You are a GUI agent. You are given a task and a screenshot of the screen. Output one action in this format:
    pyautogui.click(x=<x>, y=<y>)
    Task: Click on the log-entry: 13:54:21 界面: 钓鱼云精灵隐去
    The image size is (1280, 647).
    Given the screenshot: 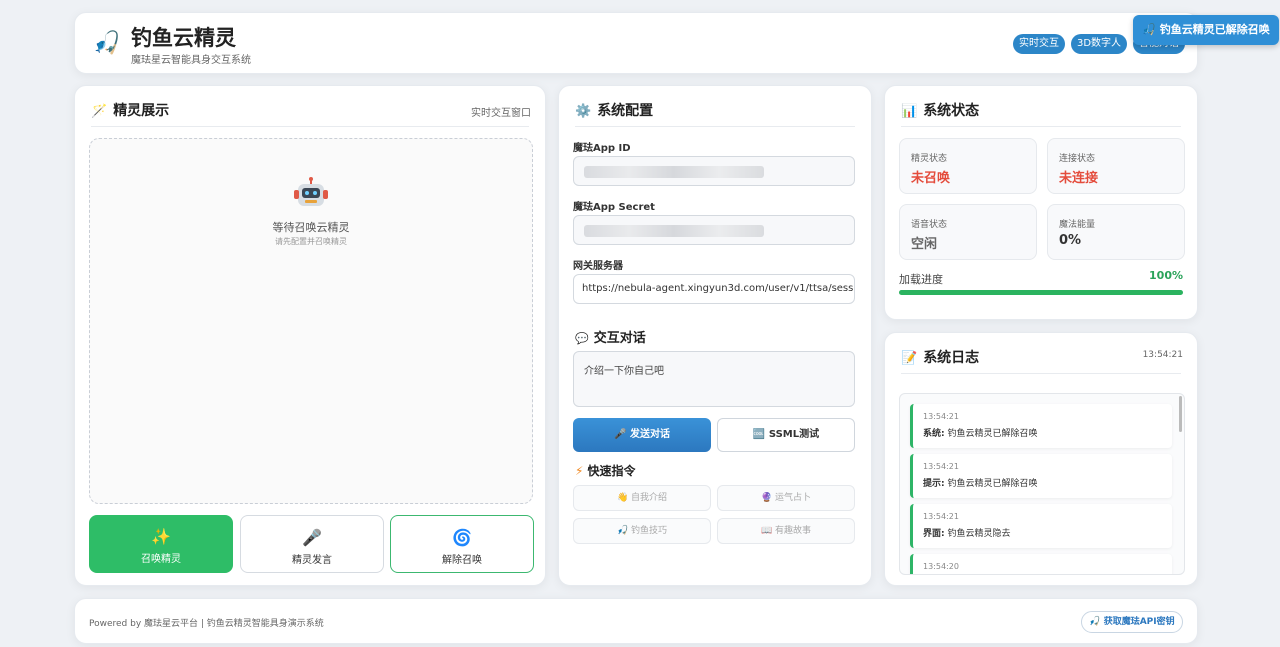 What is the action you would take?
    pyautogui.click(x=1041, y=526)
    